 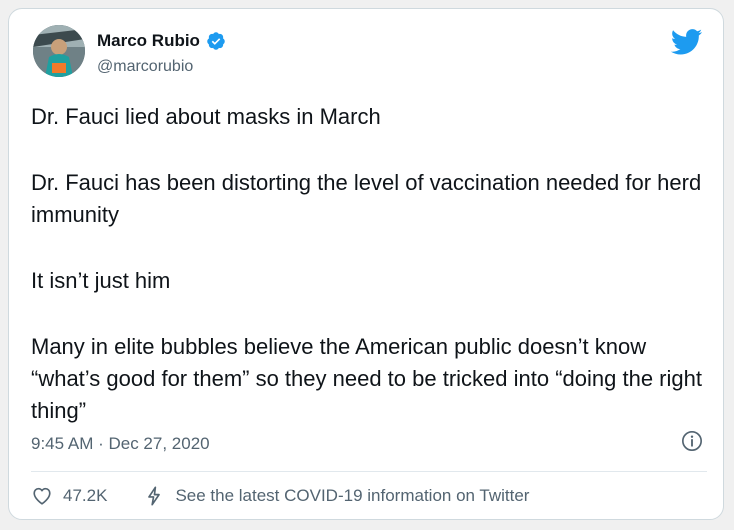 What do you see at coordinates (120, 444) in the screenshot?
I see `tweet-timestamp: 9:45 AM · Dec 27, 2020` at bounding box center [120, 444].